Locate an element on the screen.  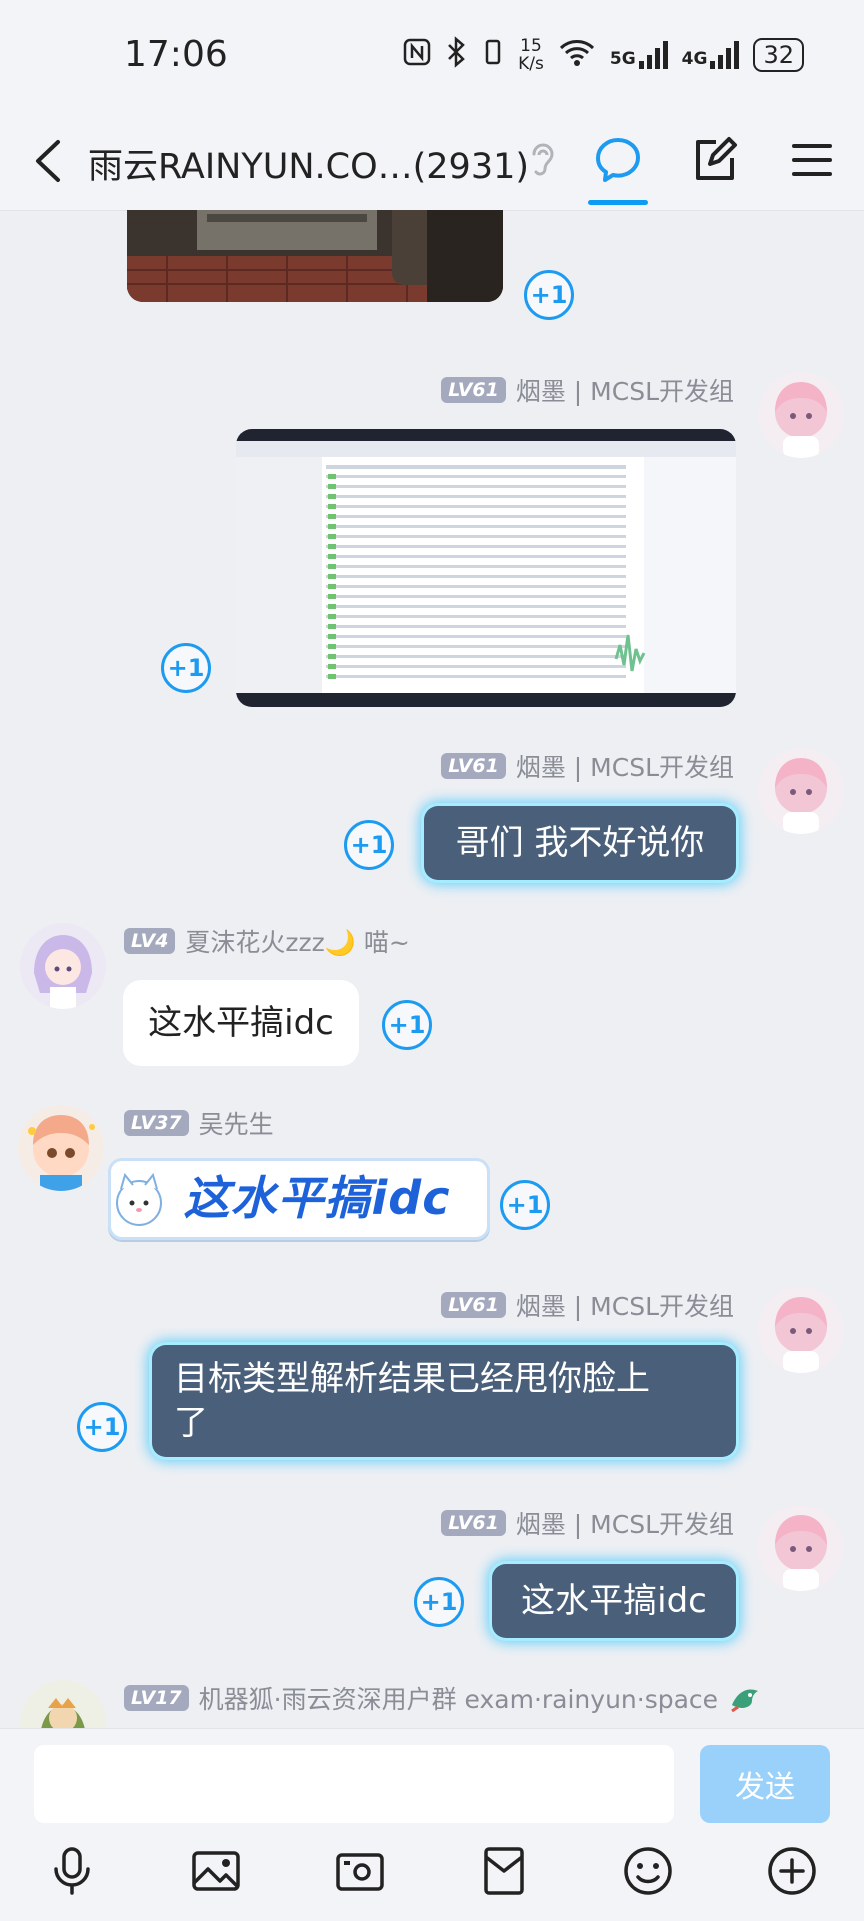
plus-icon is located at coordinates (792, 1871).